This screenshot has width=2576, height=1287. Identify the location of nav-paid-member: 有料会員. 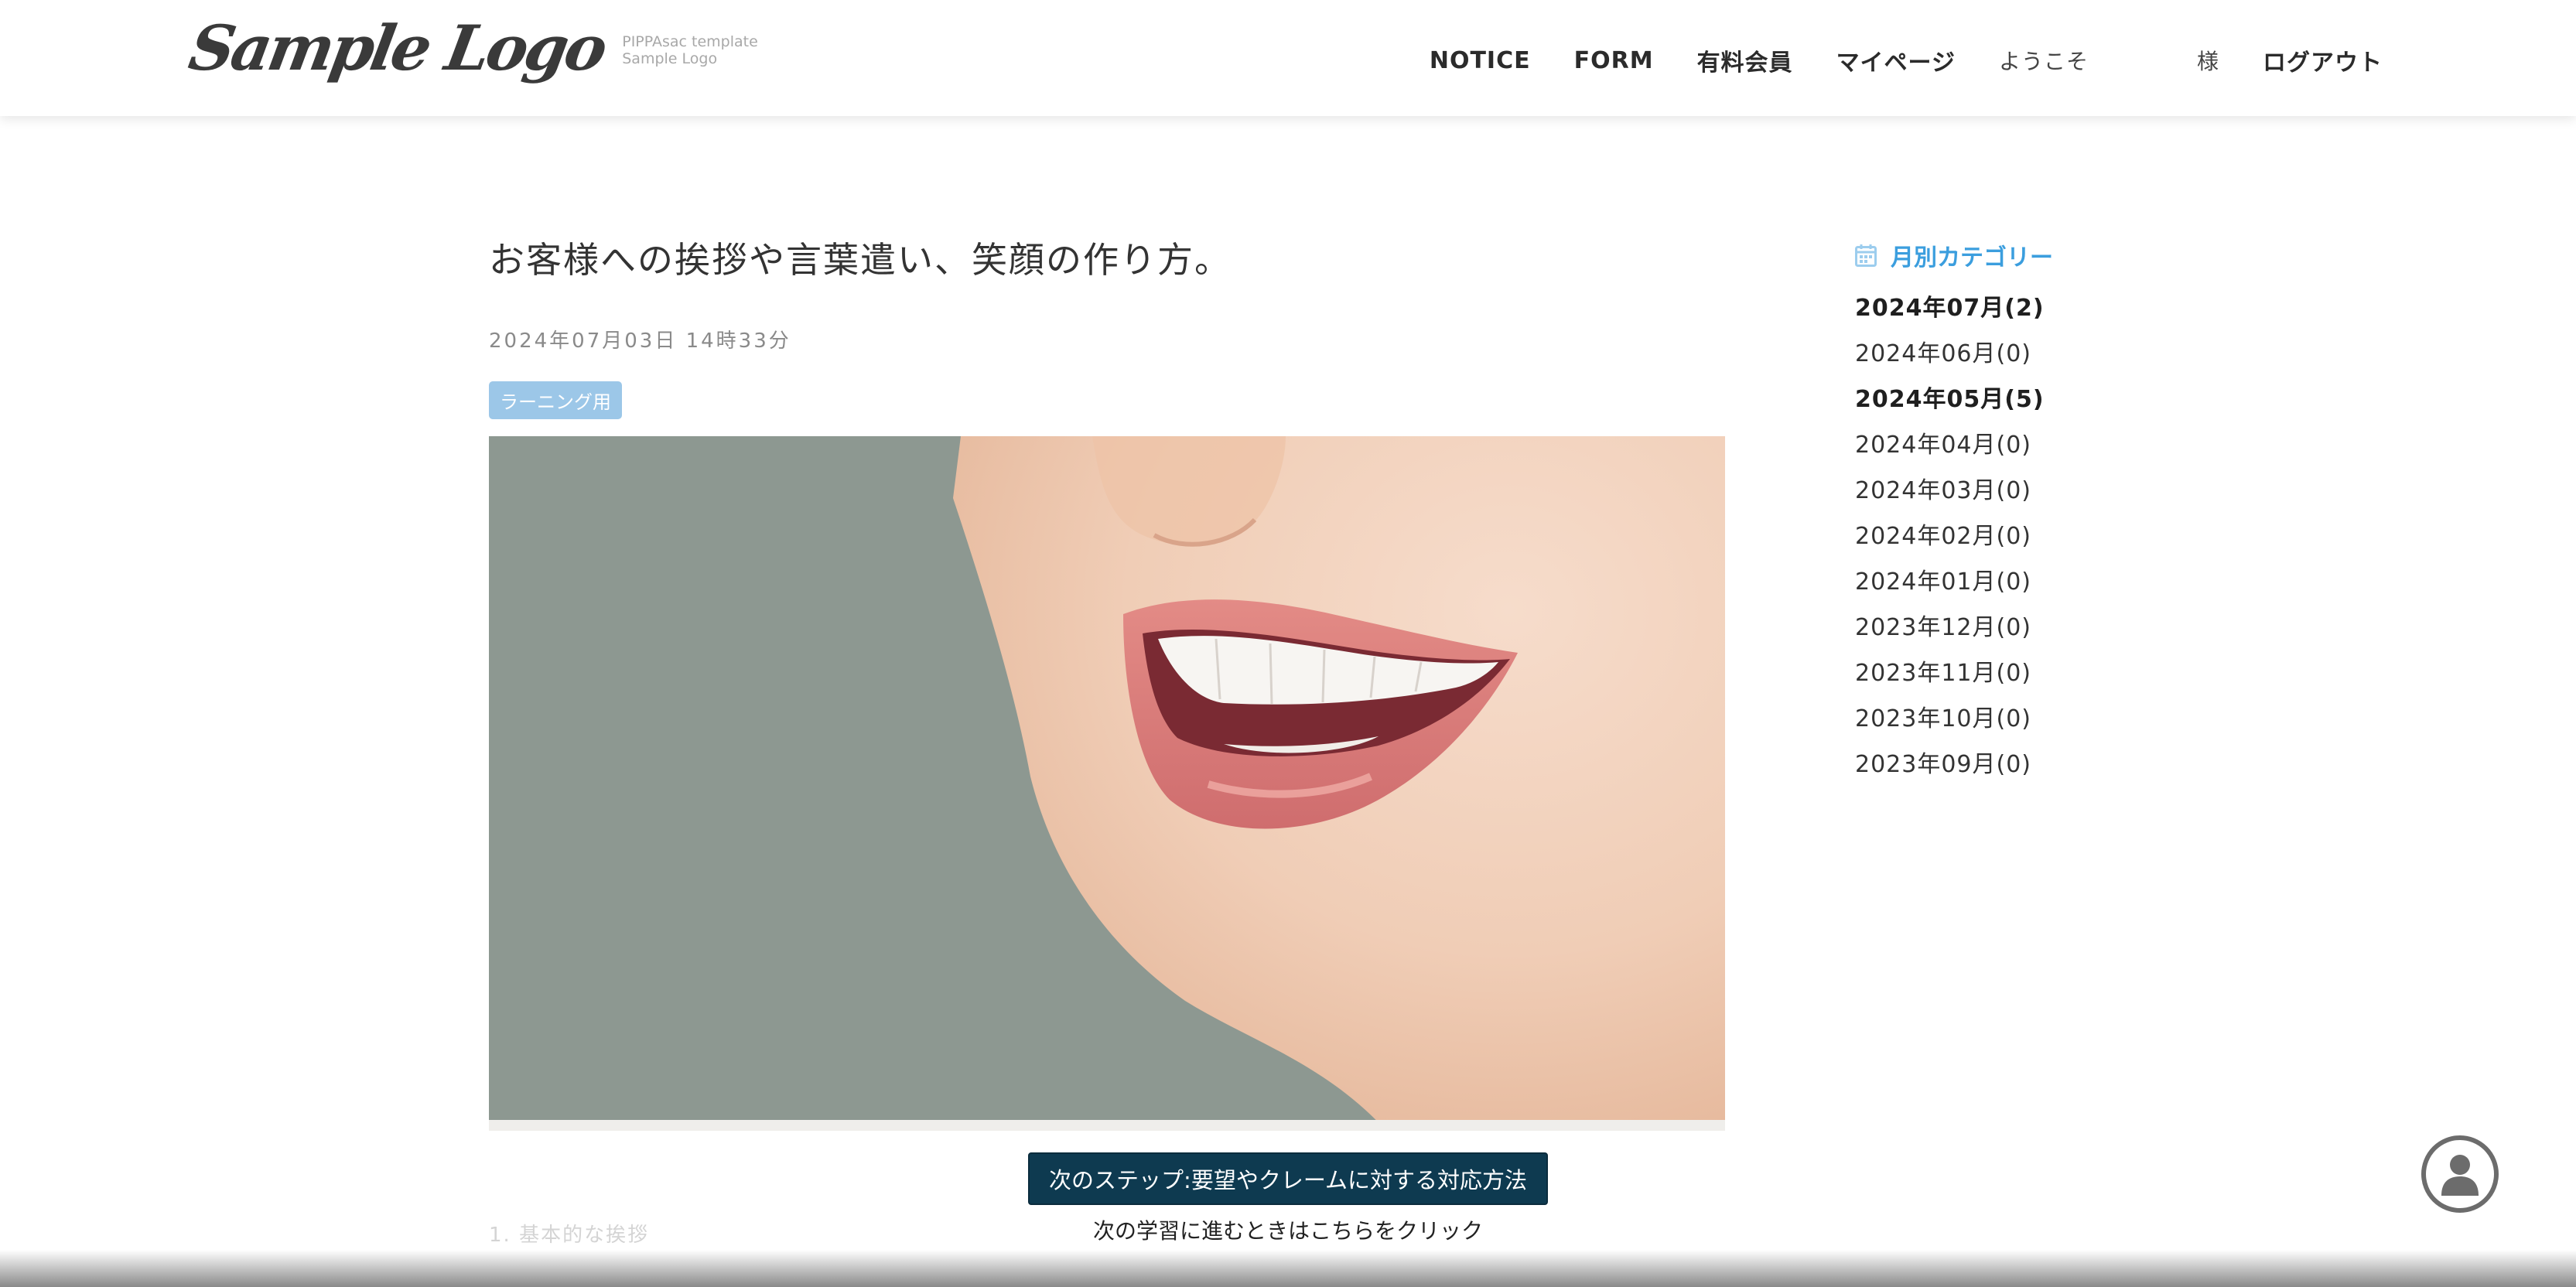
(1745, 60).